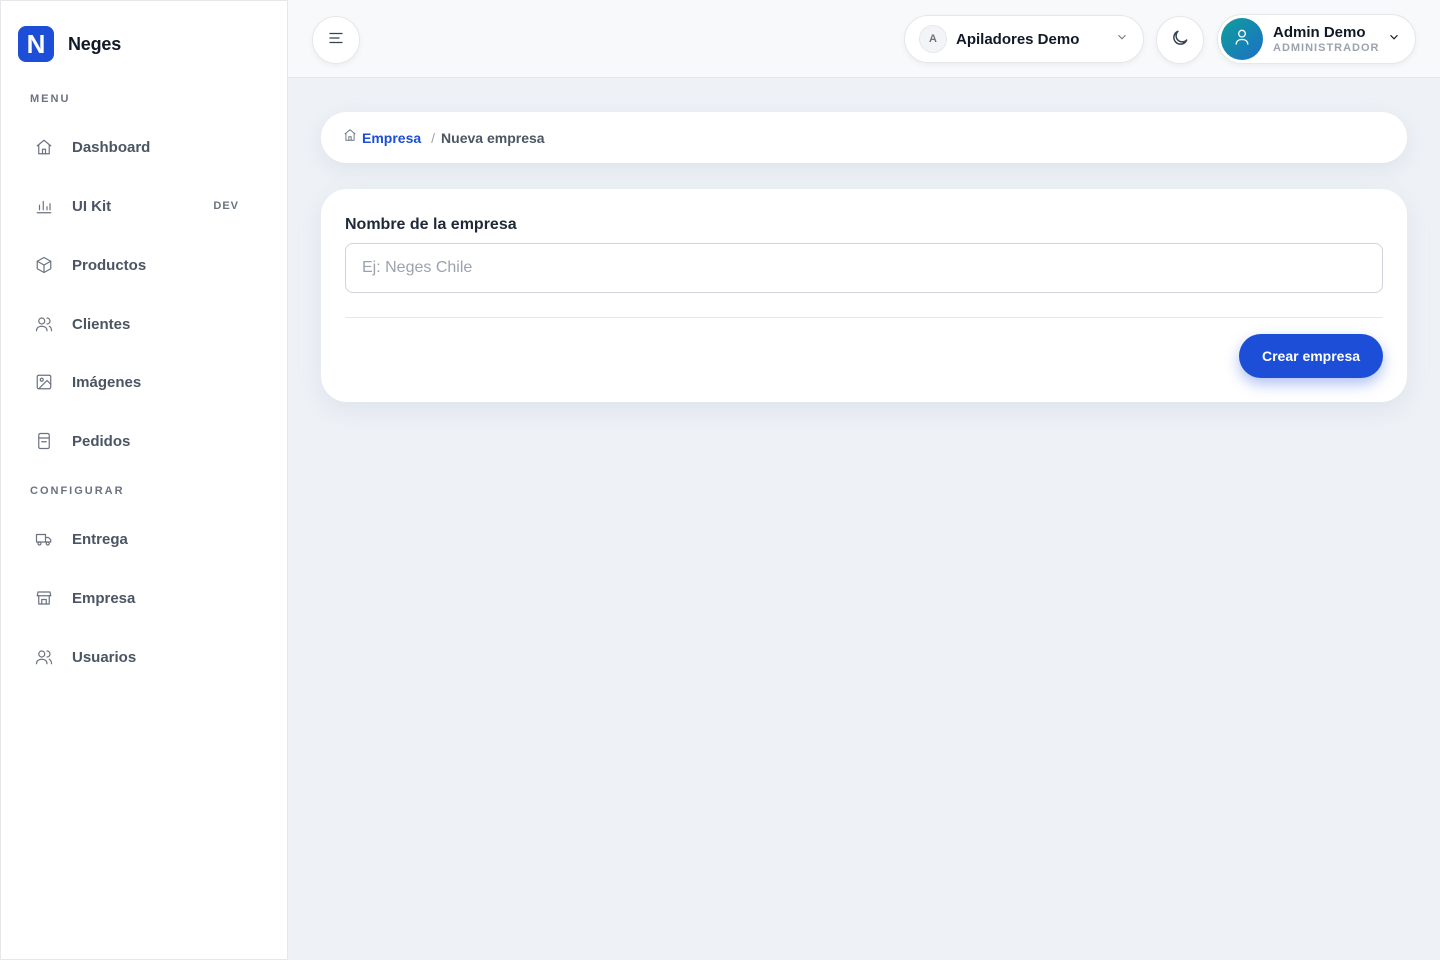 This screenshot has height=960, width=1440. I want to click on moon-icon, so click(1180, 40).